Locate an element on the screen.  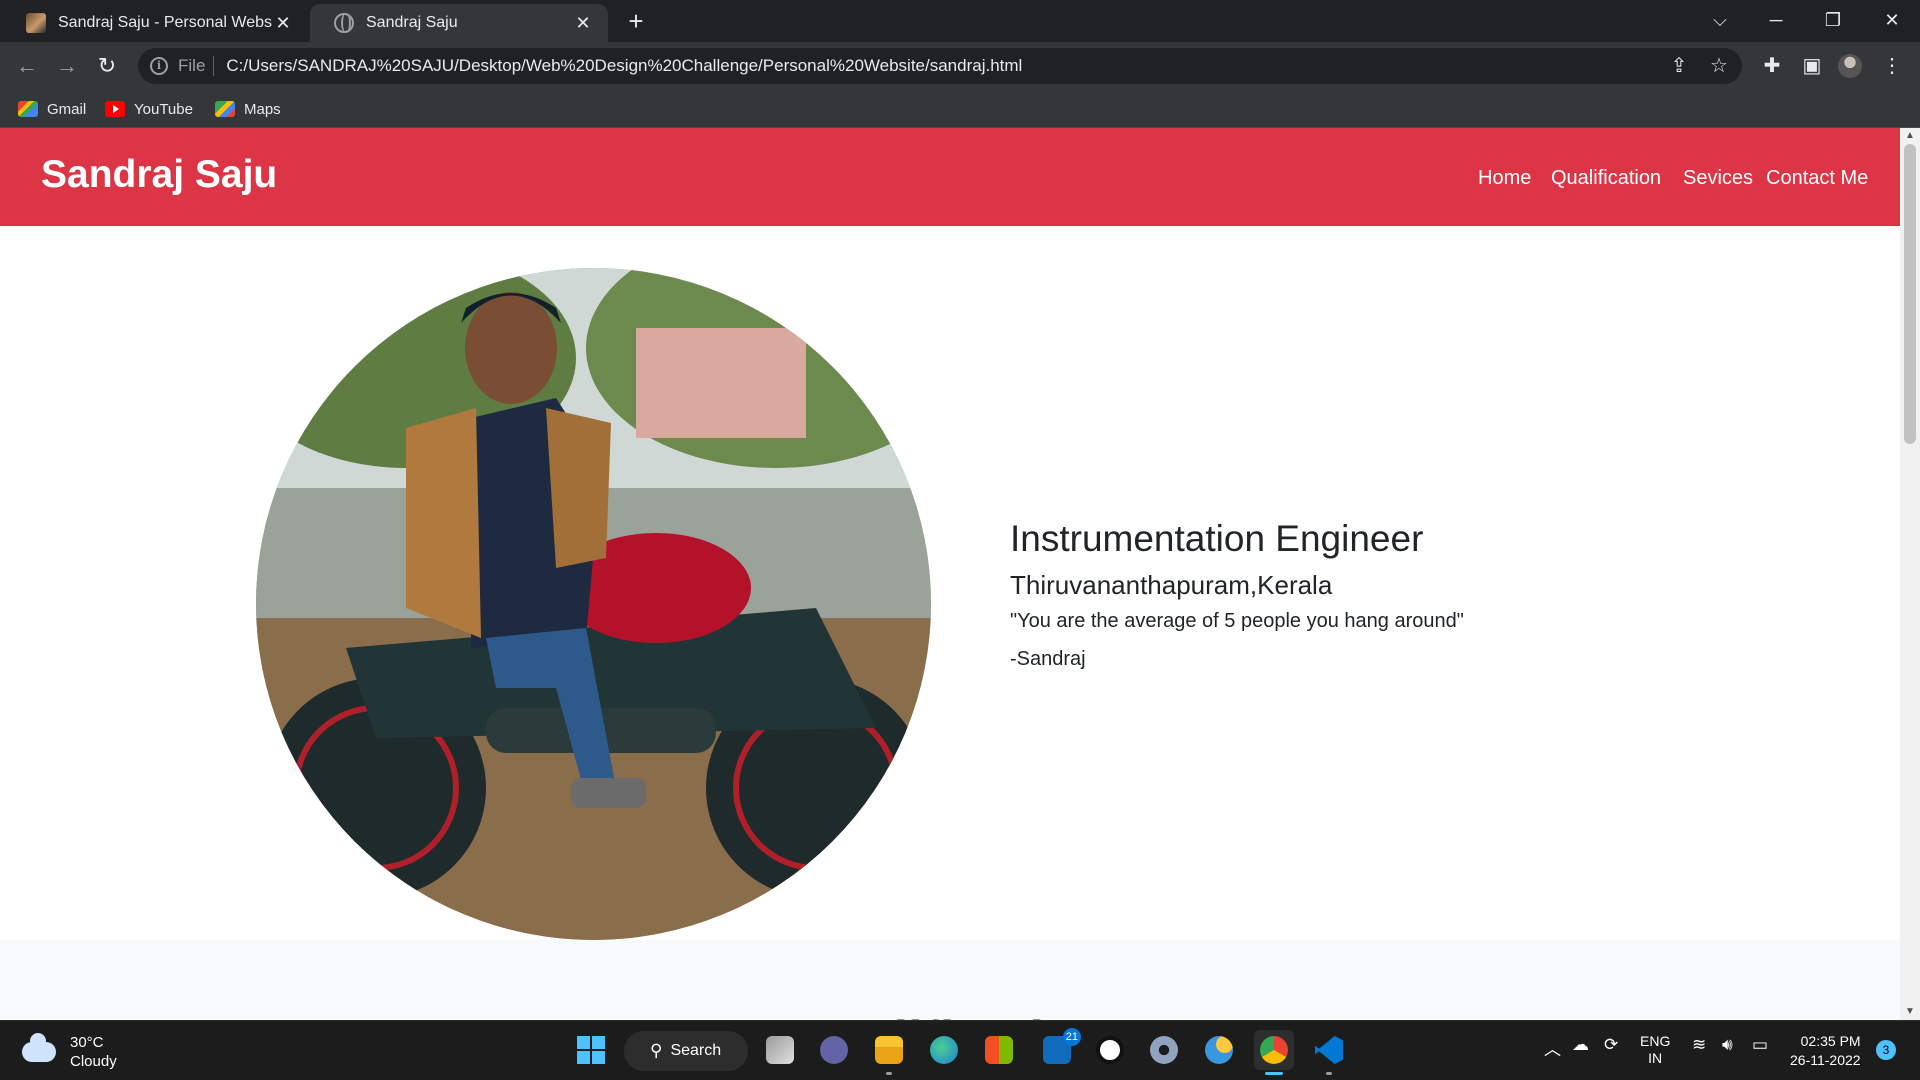
windows-logo-icon is located at coordinates (591, 1050).